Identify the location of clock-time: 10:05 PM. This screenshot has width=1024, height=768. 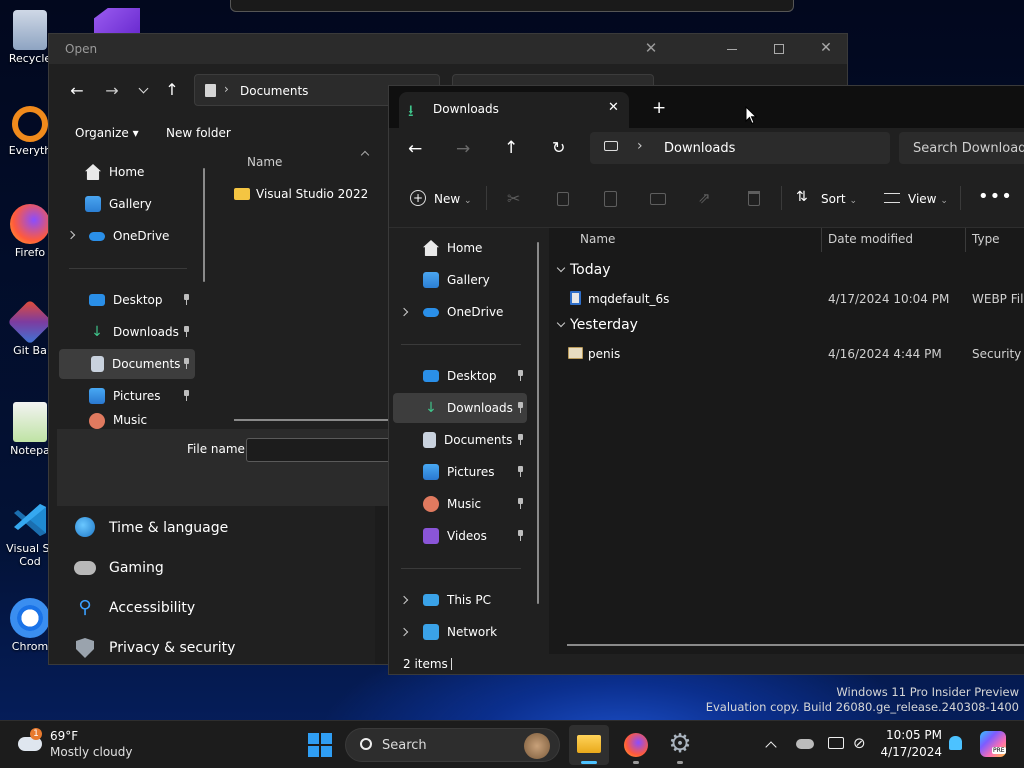
(913, 735).